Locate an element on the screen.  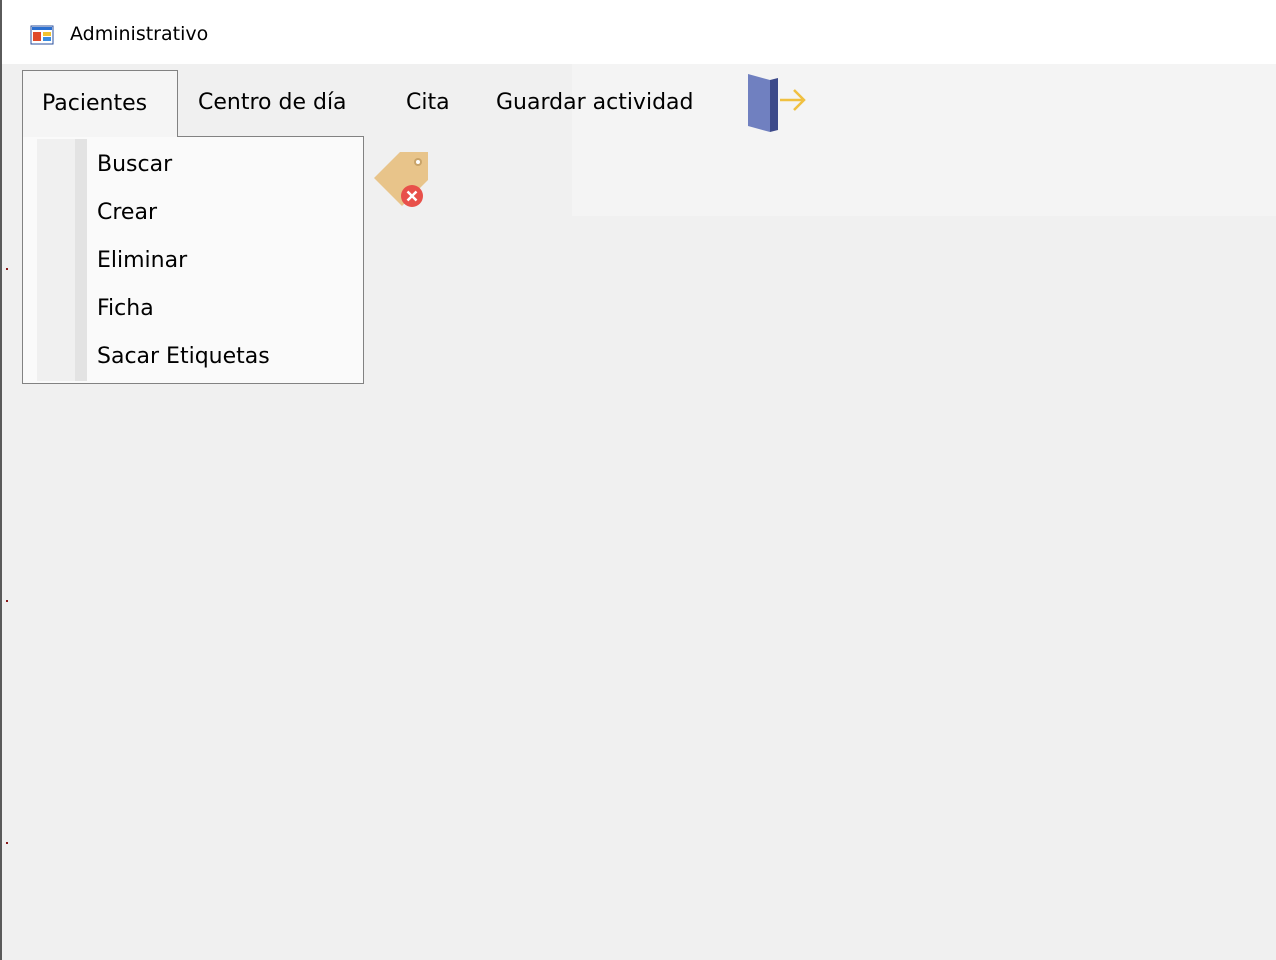
menu-guardar-actividad: Guardar actividad is located at coordinates (594, 103).